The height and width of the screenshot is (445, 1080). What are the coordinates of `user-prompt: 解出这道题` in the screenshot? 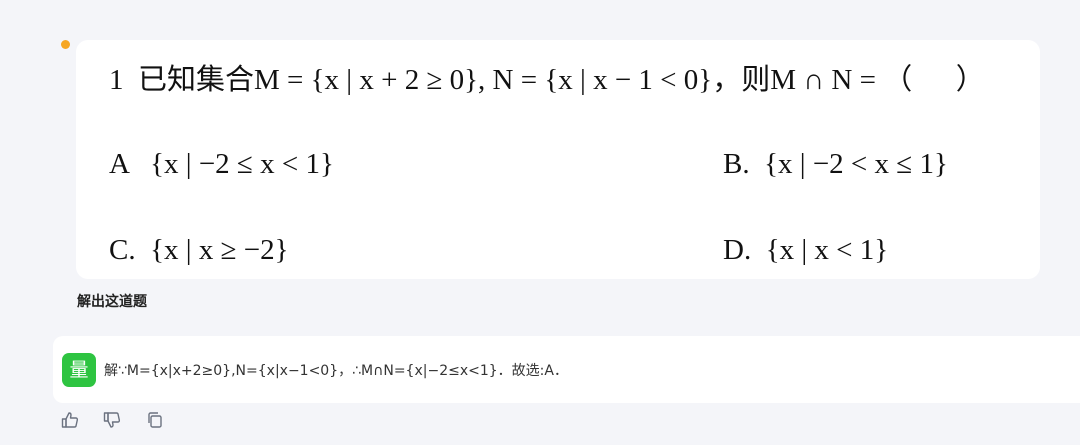 It's located at (112, 301).